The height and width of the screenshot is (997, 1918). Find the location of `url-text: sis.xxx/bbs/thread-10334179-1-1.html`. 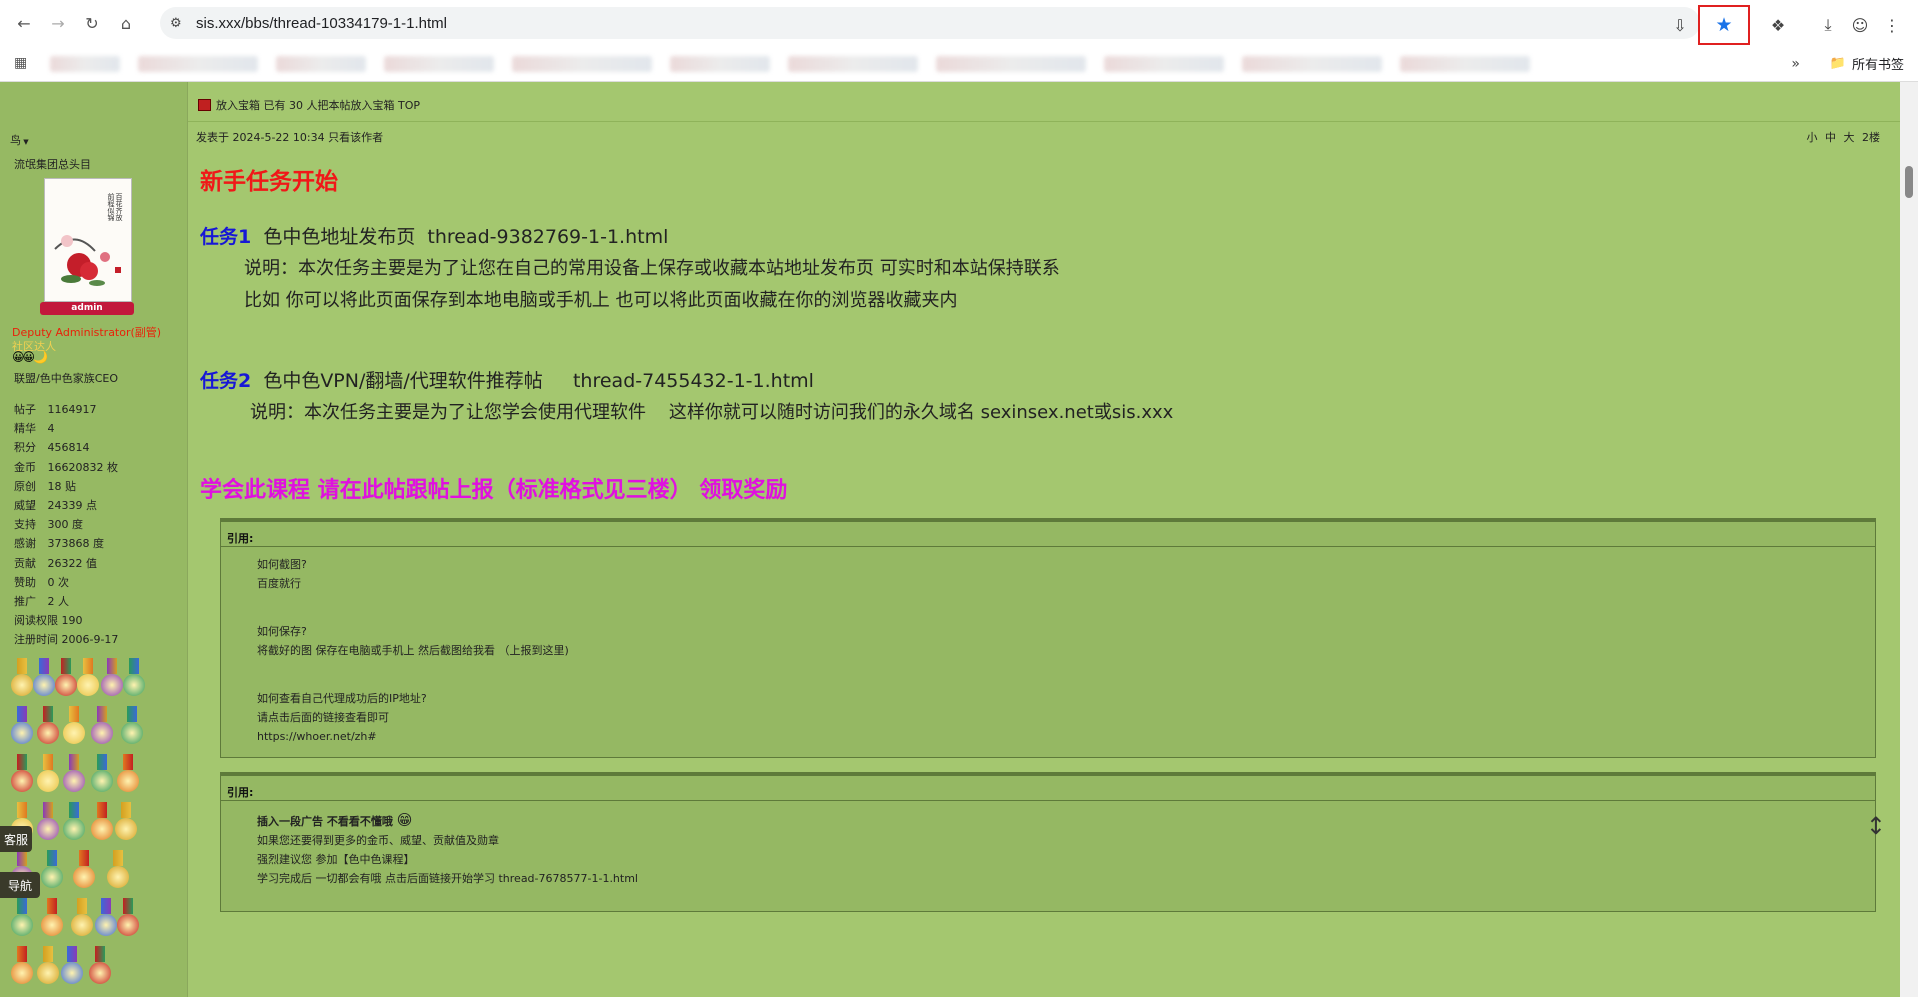

url-text: sis.xxx/bbs/thread-10334179-1-1.html is located at coordinates (321, 23).